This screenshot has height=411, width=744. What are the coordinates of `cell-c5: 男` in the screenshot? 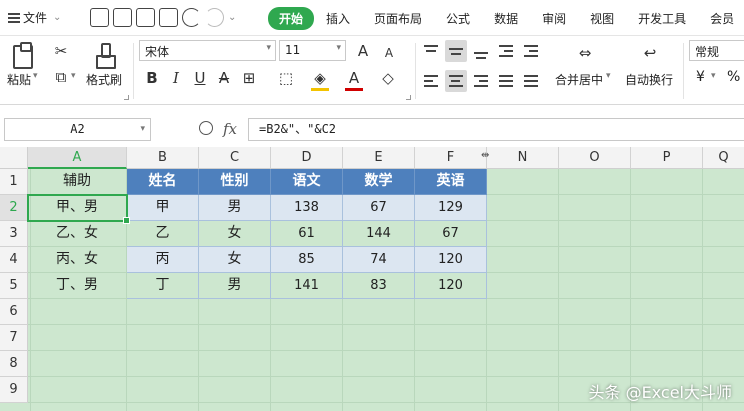 It's located at (235, 286).